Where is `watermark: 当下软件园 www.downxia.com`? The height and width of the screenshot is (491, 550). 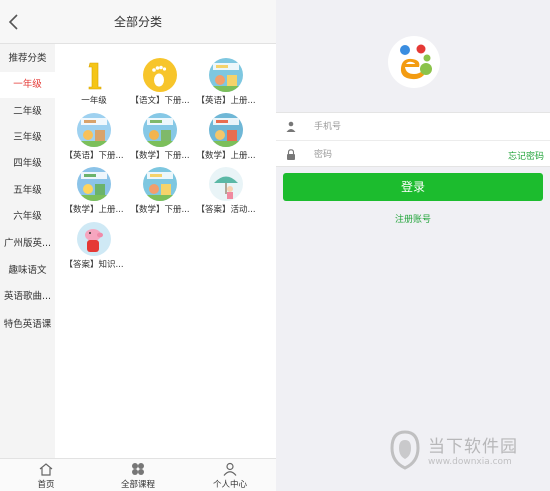
watermark: 当下软件园 www.downxia.com is located at coordinates (468, 453).